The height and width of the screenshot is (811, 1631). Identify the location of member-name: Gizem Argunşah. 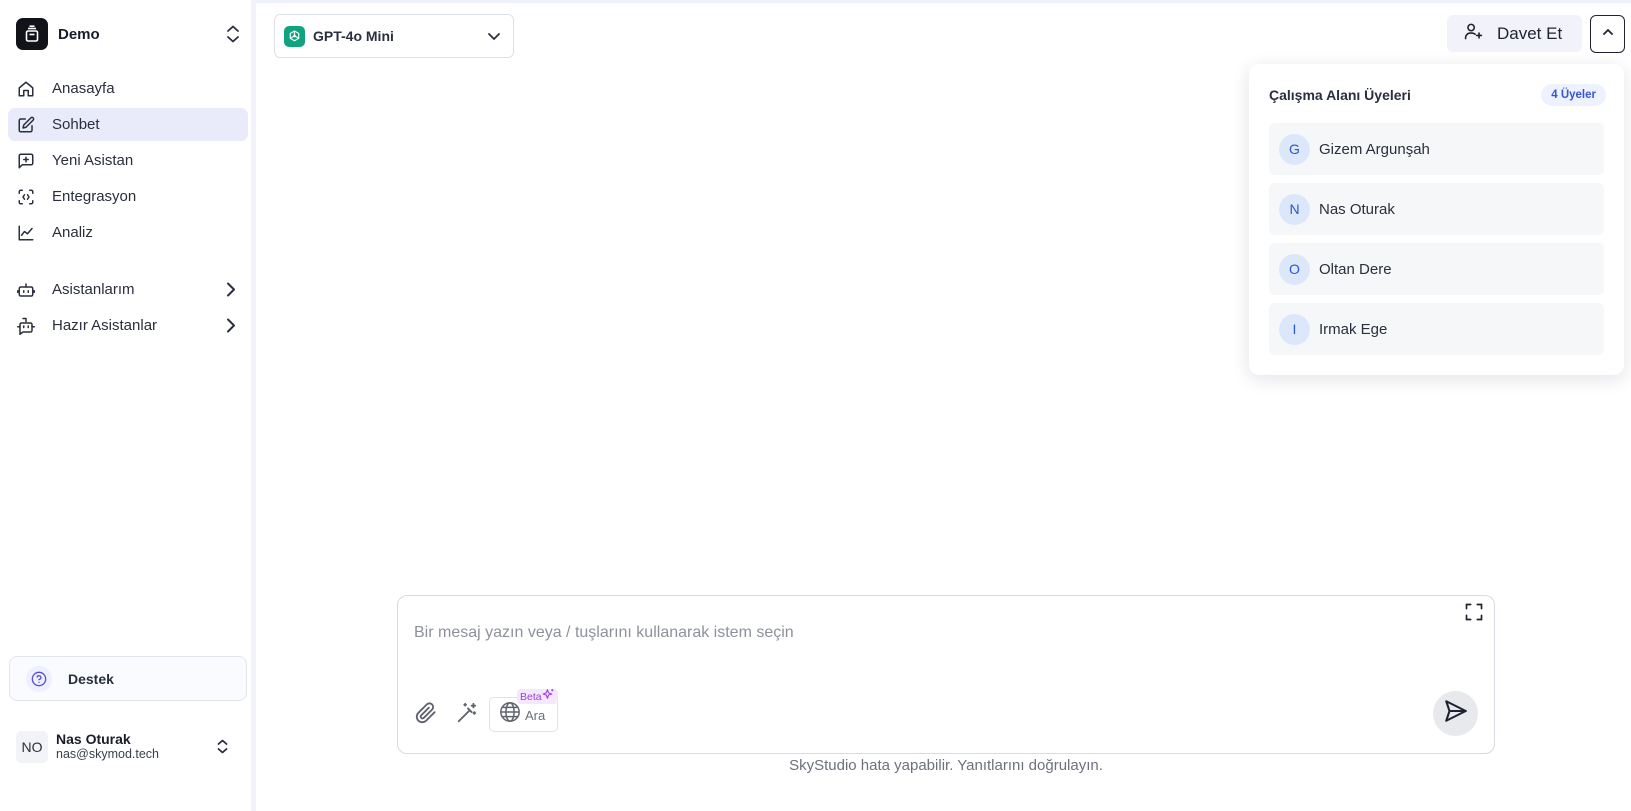
(1374, 149).